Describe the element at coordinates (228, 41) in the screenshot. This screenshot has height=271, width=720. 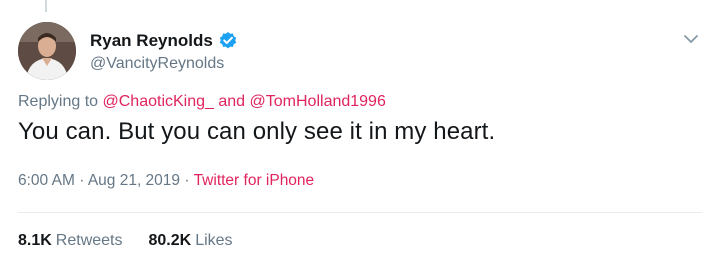
I see `verified-badge-icon` at that location.